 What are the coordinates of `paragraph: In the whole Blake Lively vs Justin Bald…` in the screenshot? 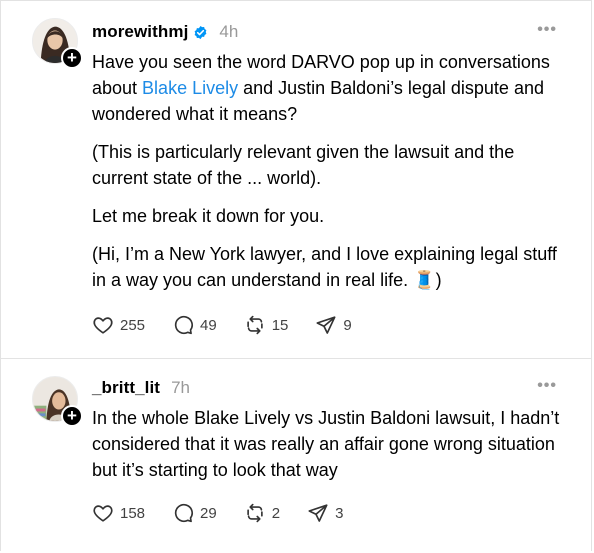 It's located at (326, 444).